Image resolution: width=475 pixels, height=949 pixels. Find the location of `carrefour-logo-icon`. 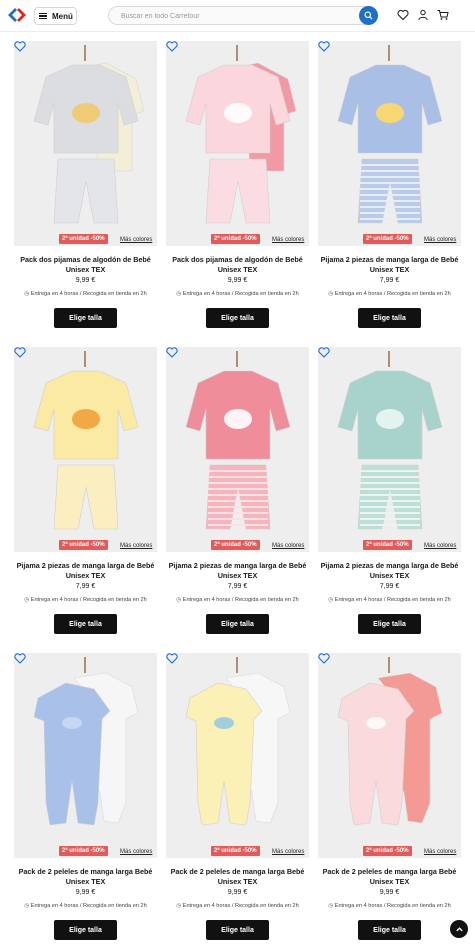

carrefour-logo-icon is located at coordinates (17, 15).